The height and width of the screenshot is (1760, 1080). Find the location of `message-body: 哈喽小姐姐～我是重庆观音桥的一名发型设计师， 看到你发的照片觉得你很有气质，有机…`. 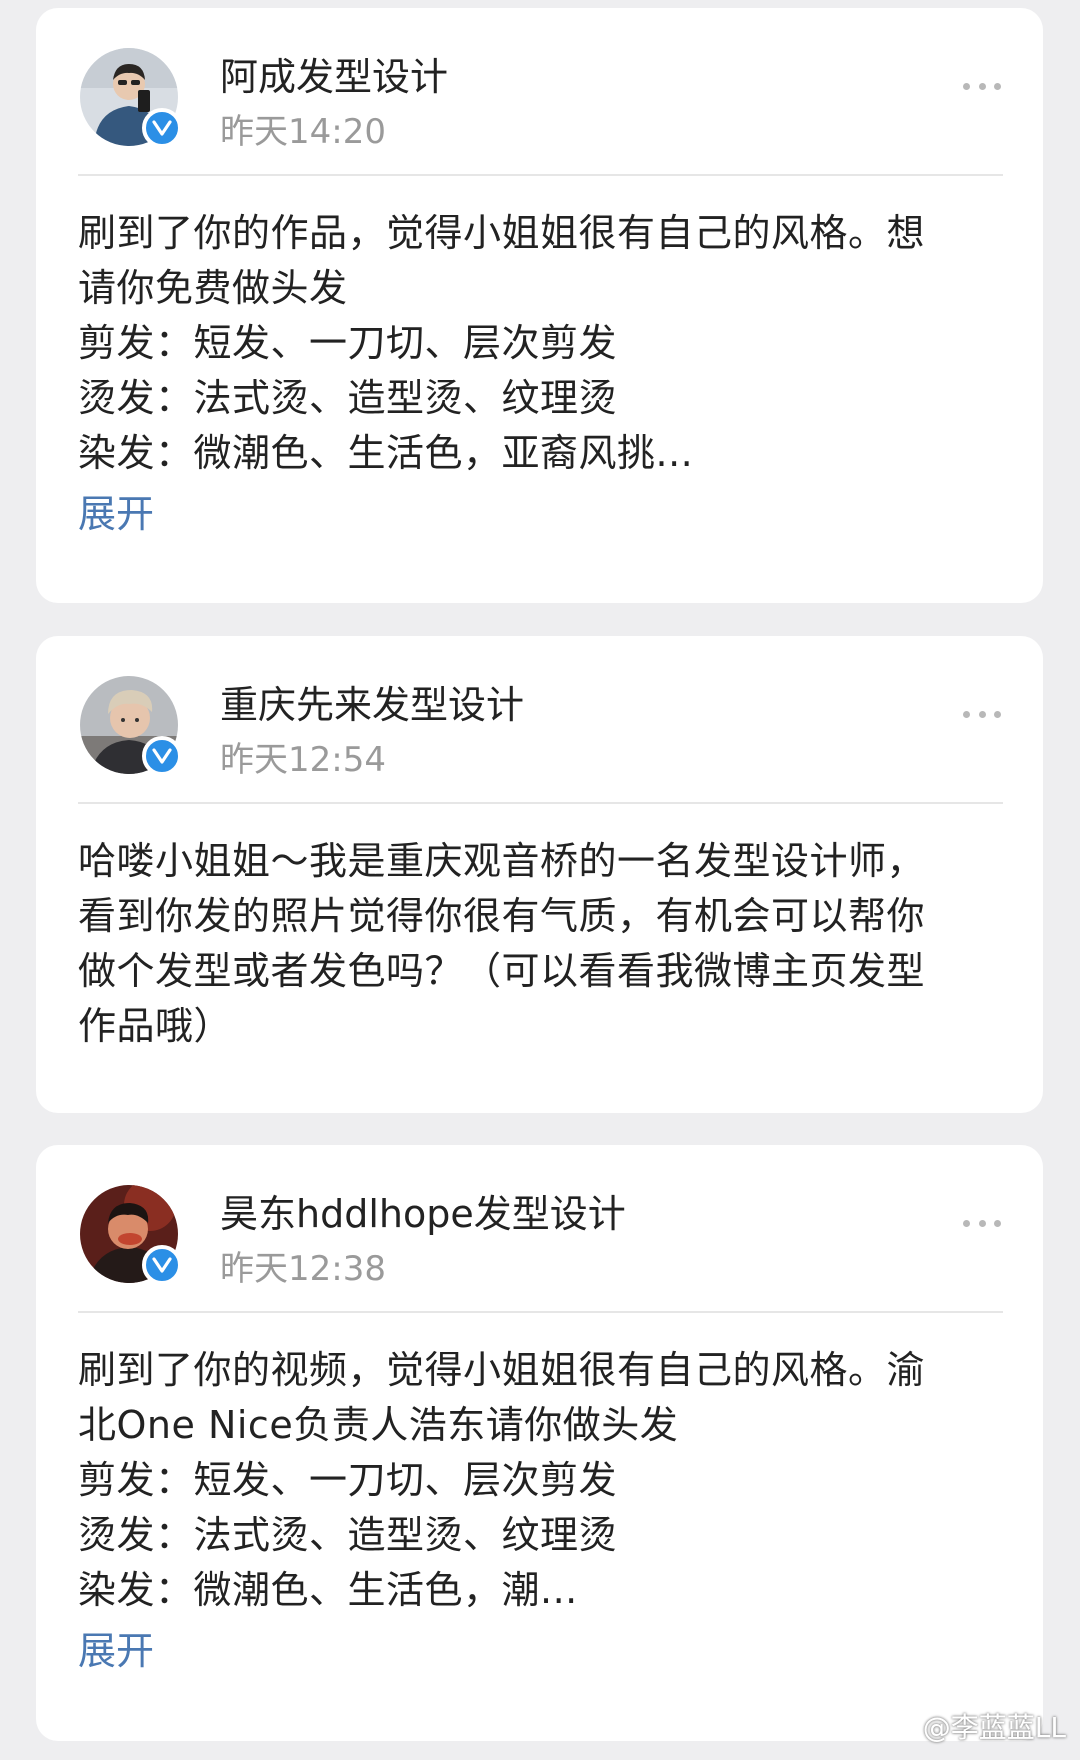

message-body: 哈喽小姐姐～我是重庆观音桥的一名发型设计师， 看到你发的照片觉得你很有气质，有机… is located at coordinates (539, 929).